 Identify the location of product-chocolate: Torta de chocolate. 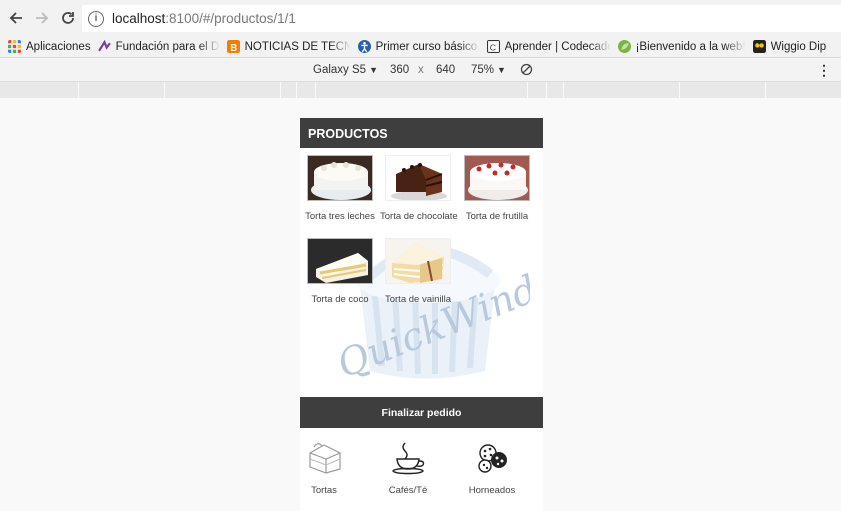
(419, 188).